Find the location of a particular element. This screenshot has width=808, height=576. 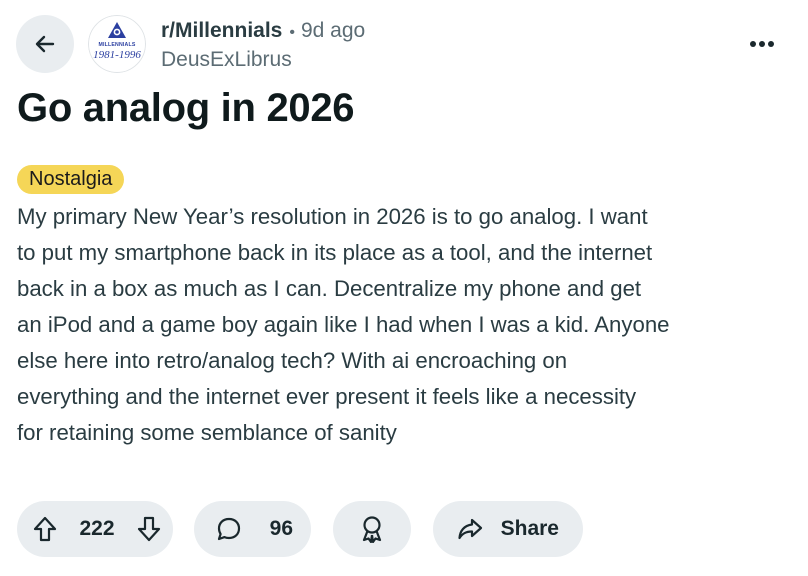

award-button is located at coordinates (372, 529).